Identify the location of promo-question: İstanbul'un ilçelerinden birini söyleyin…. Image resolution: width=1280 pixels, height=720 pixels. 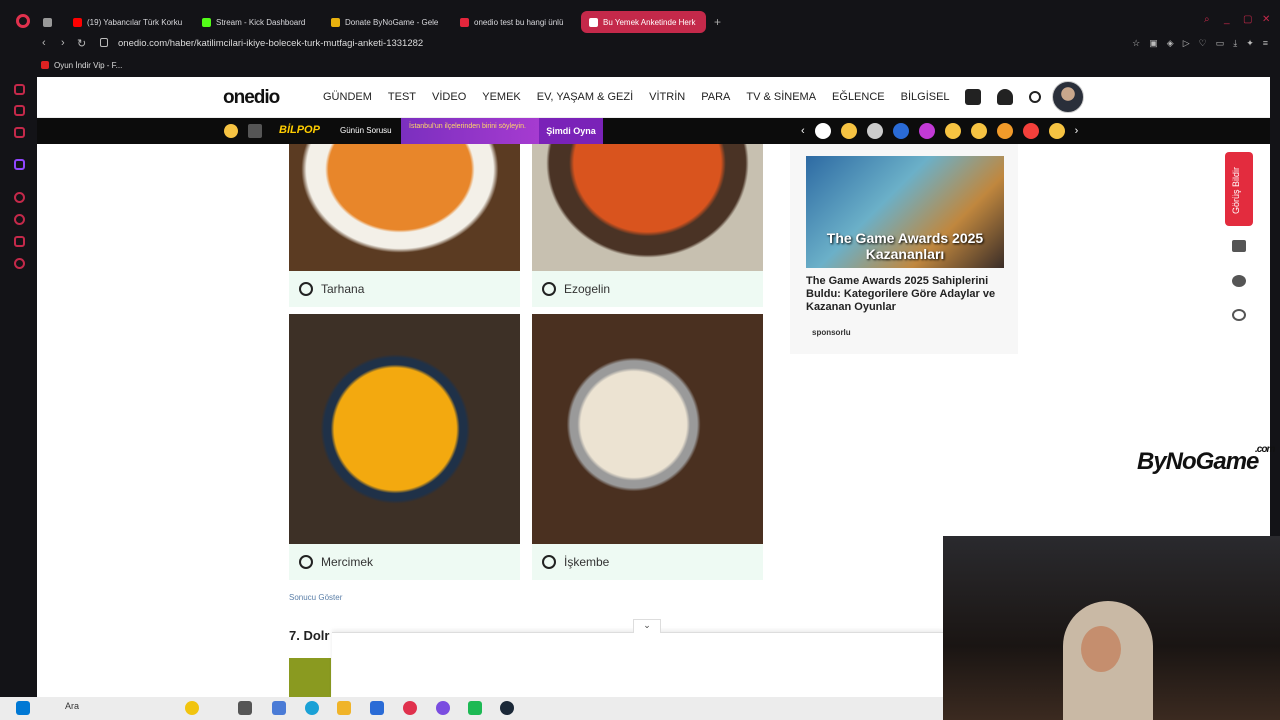
(470, 131).